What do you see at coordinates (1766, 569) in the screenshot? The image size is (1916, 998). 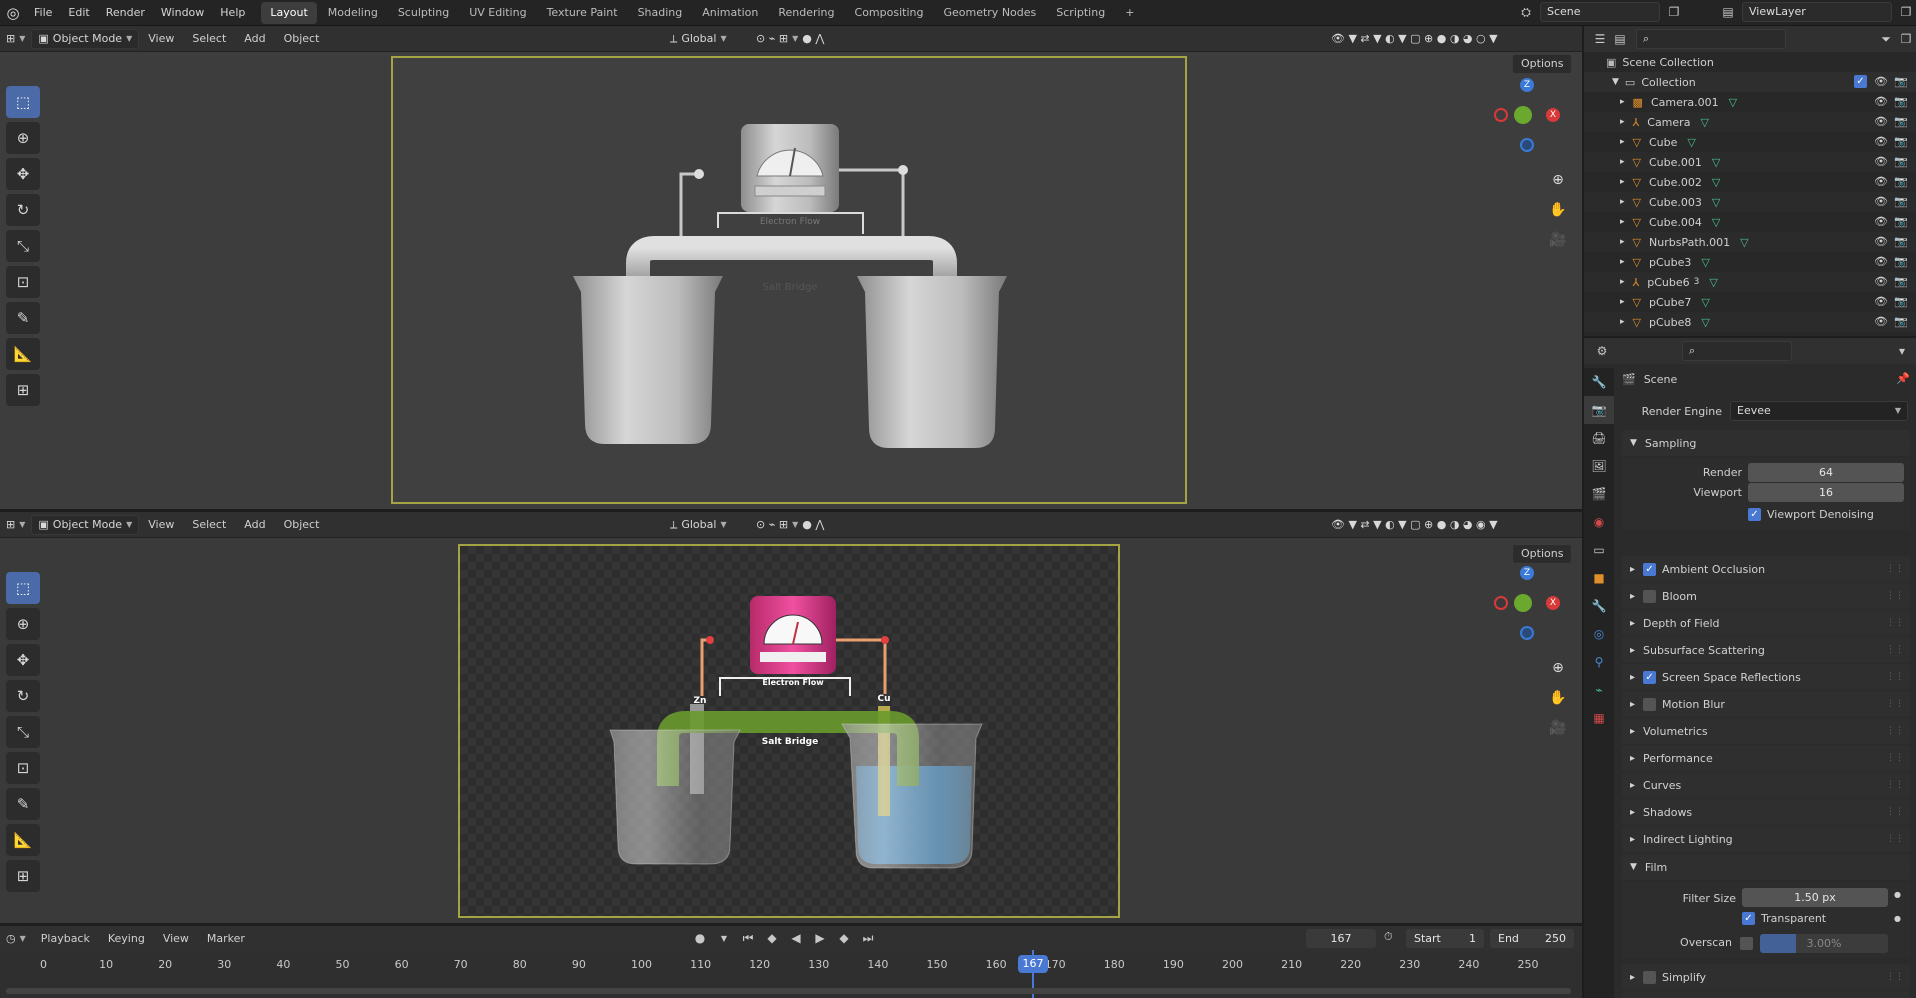 I see `panel-ambient-occlusion: ▸ ✓ Ambient Occlusion ⋮⋮` at bounding box center [1766, 569].